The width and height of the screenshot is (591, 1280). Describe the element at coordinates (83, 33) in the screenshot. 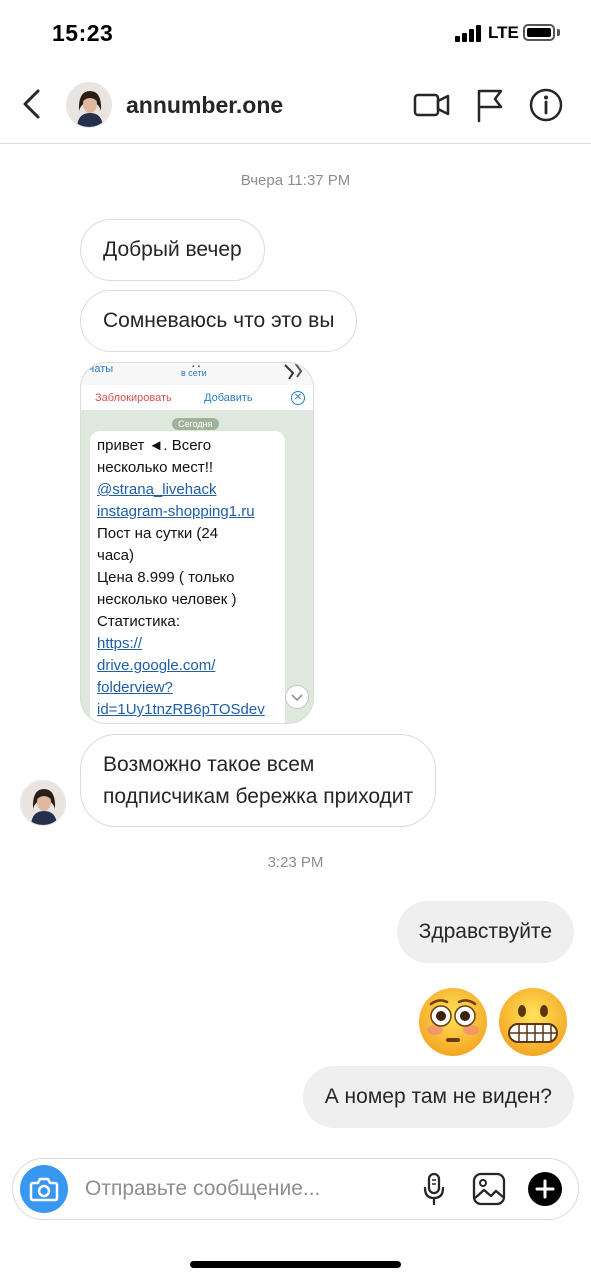

I see `status-time: 15:23` at that location.